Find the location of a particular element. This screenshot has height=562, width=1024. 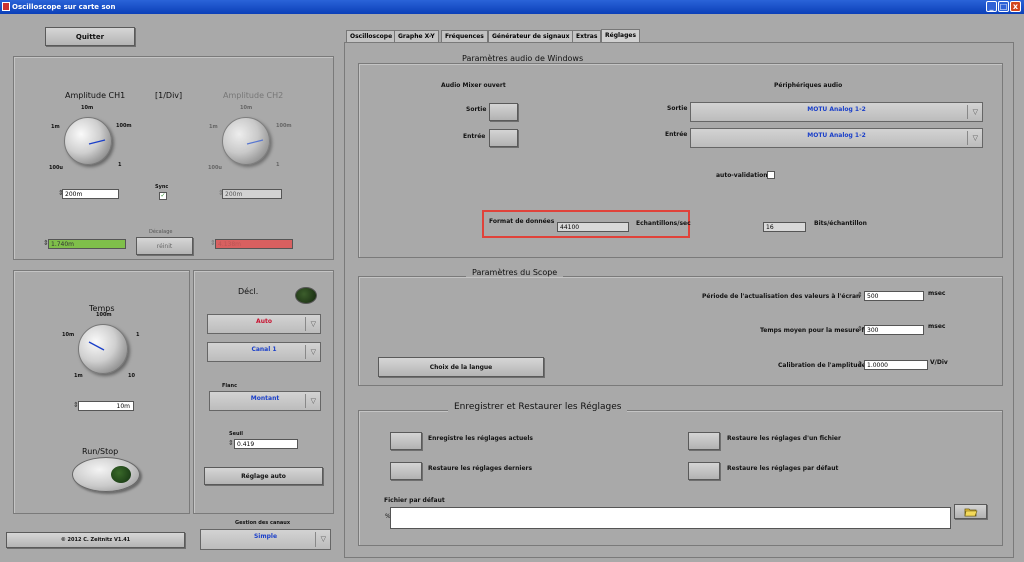

output-device-dropdown: MOTU Analog 1-2 ▽ is located at coordinates (836, 112).